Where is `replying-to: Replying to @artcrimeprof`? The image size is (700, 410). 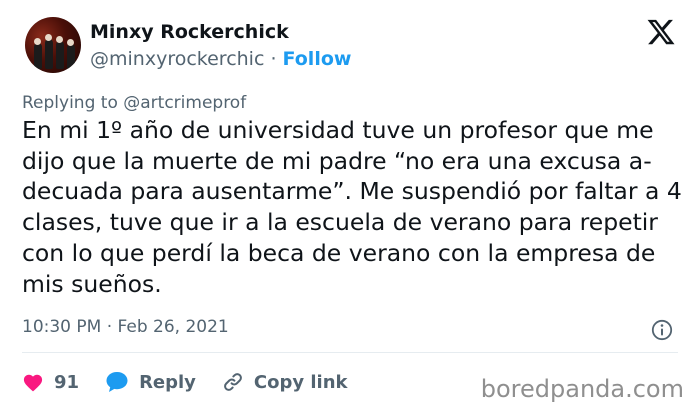
replying-to: Replying to @artcrimeprof is located at coordinates (134, 103).